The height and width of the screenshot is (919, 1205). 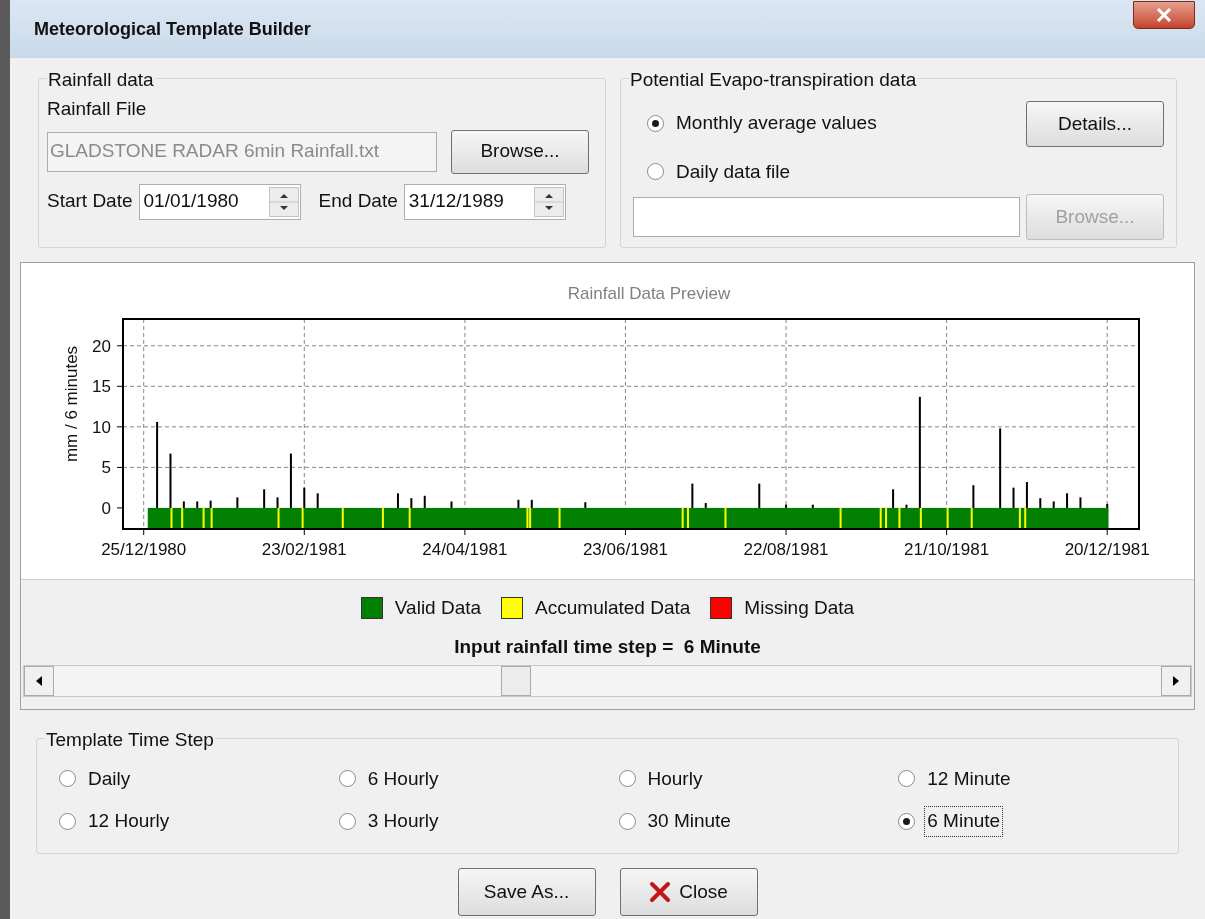 What do you see at coordinates (613, 608) in the screenshot?
I see `legend-label: Accumulated Data` at bounding box center [613, 608].